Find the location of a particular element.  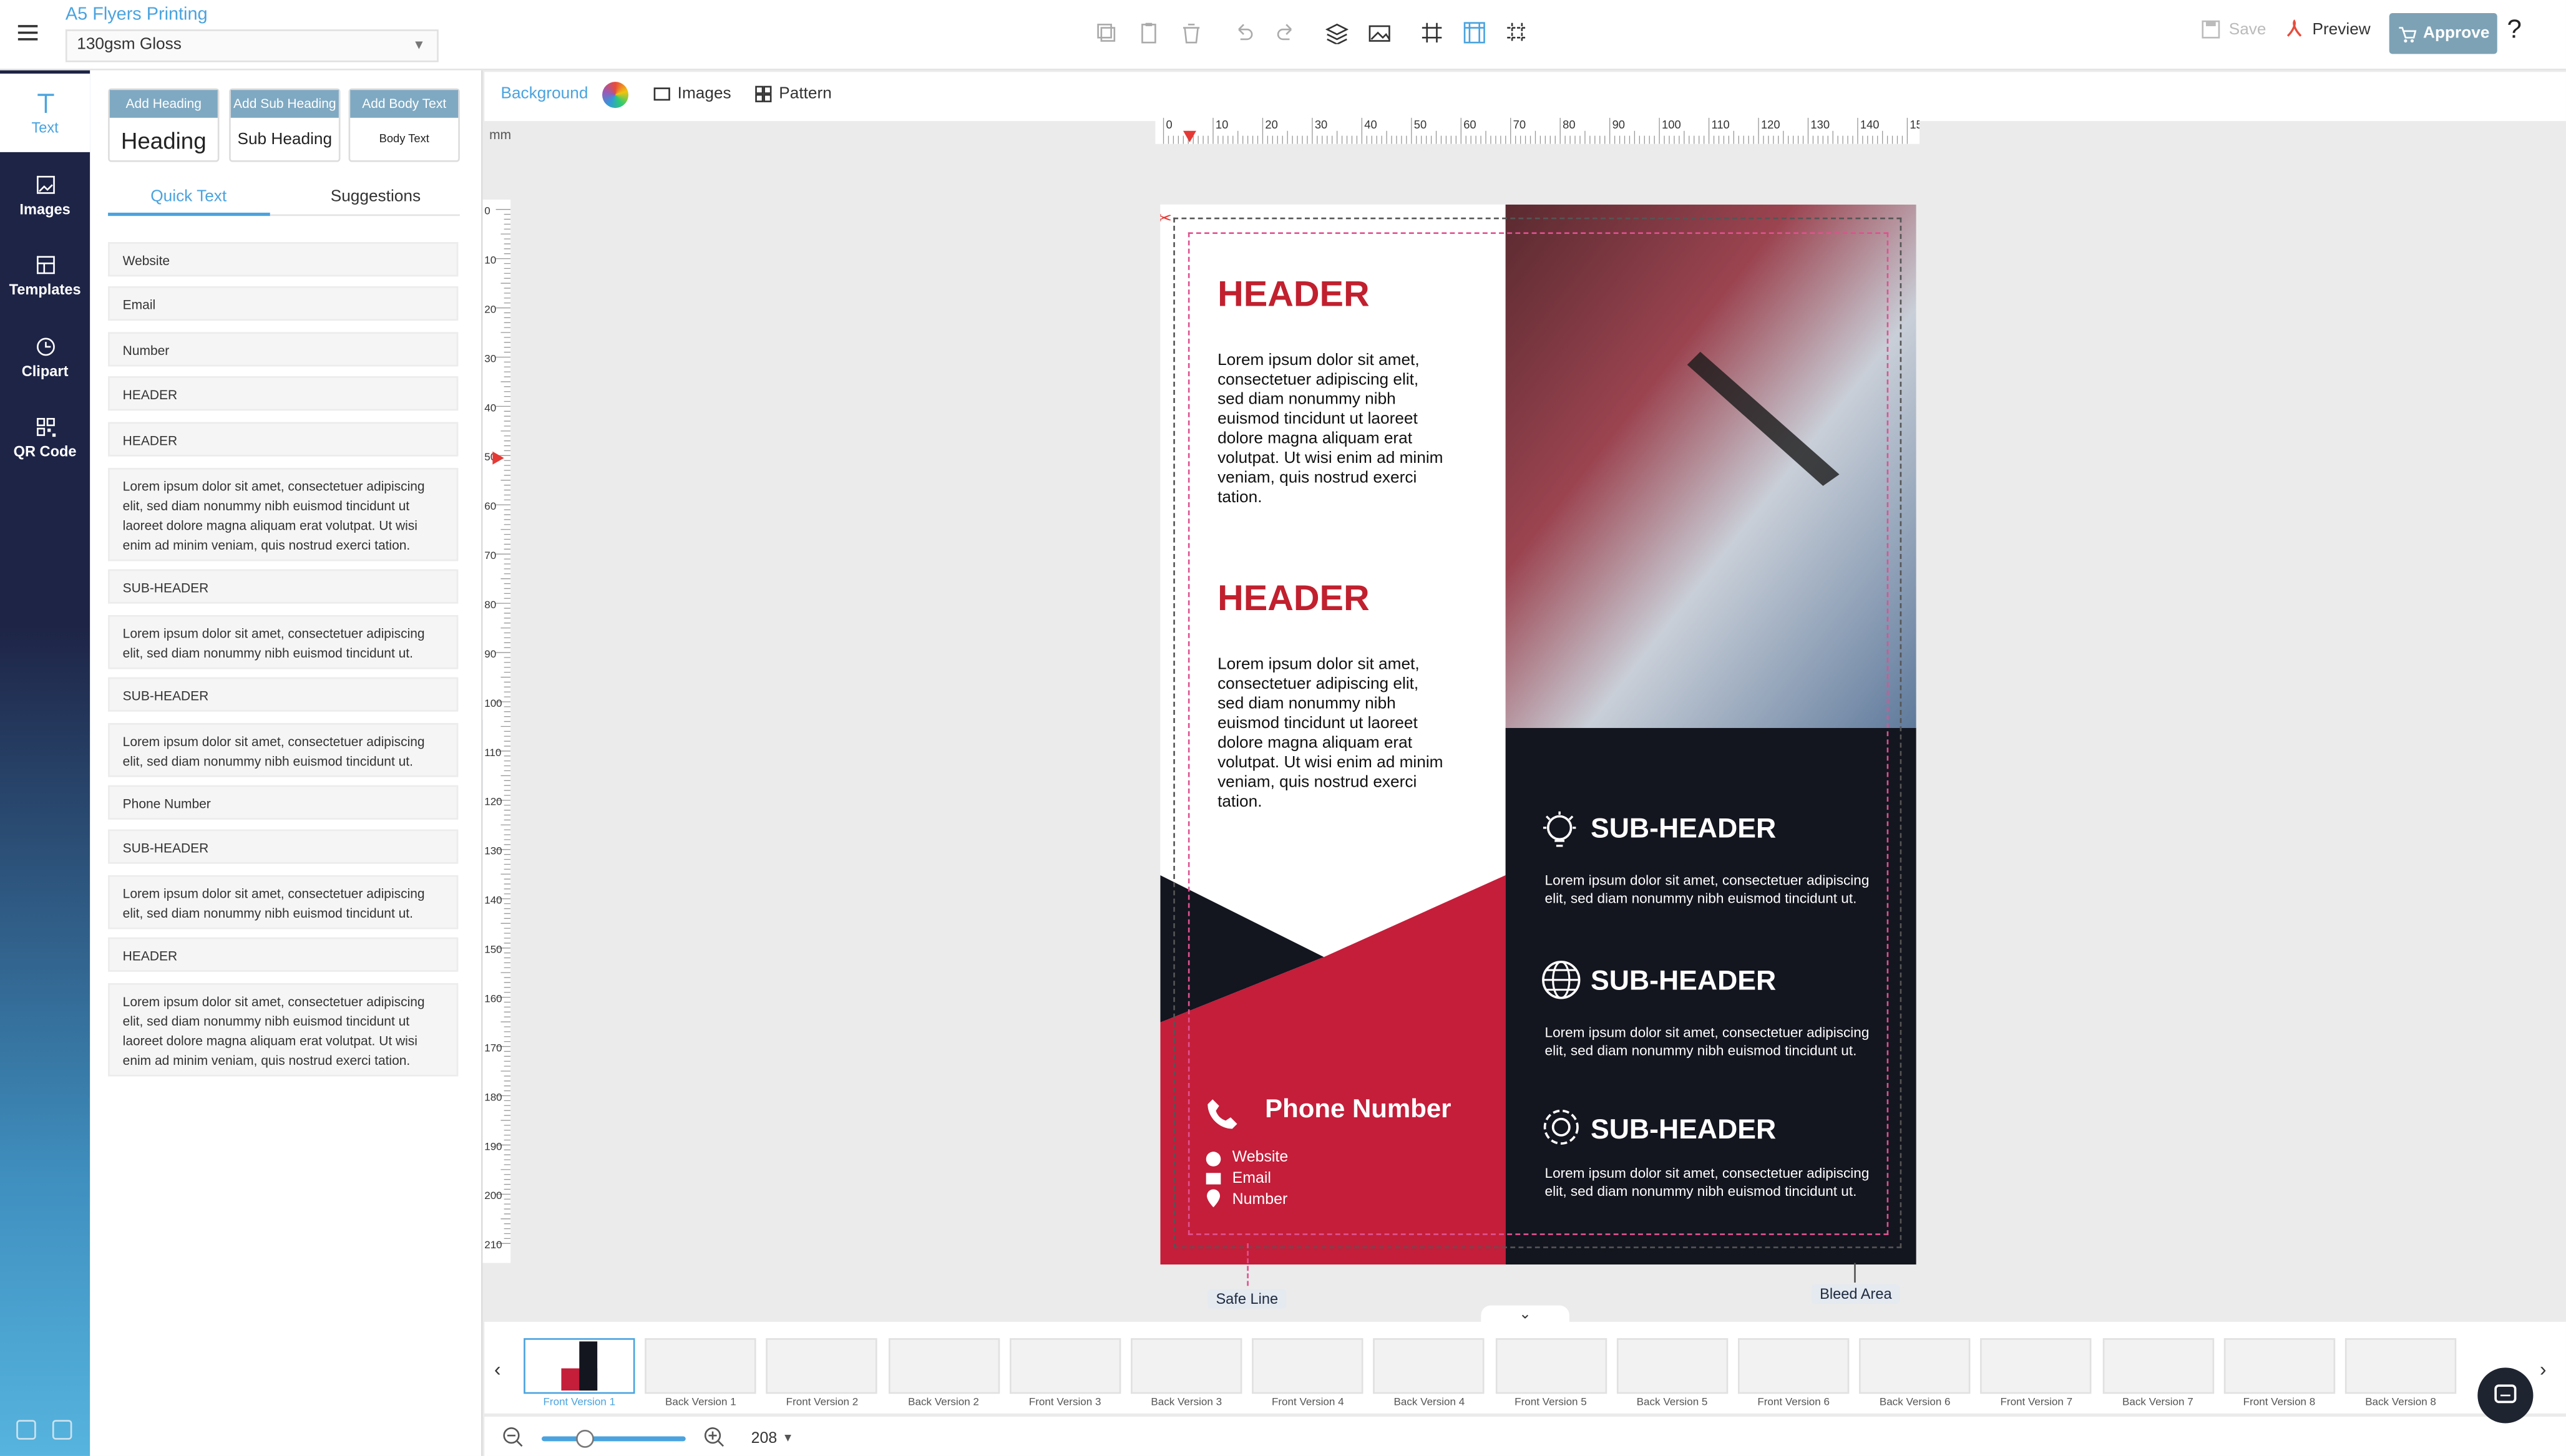

document-title: A5 Flyers Printing is located at coordinates (137, 15).